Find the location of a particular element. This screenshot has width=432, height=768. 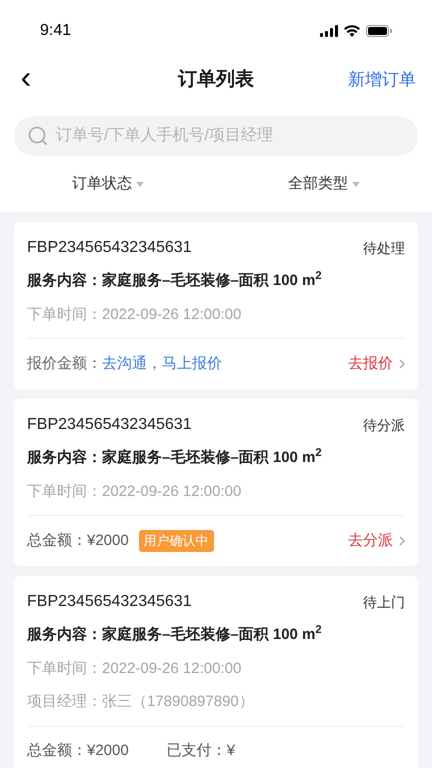

new-order-link: 新增订单 is located at coordinates (382, 80).